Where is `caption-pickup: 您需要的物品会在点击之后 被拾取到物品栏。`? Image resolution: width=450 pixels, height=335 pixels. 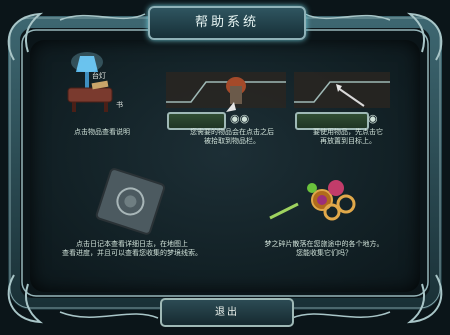 caption-pickup: 您需要的物品会在点击之后 被拾取到物品栏。 is located at coordinates (232, 136).